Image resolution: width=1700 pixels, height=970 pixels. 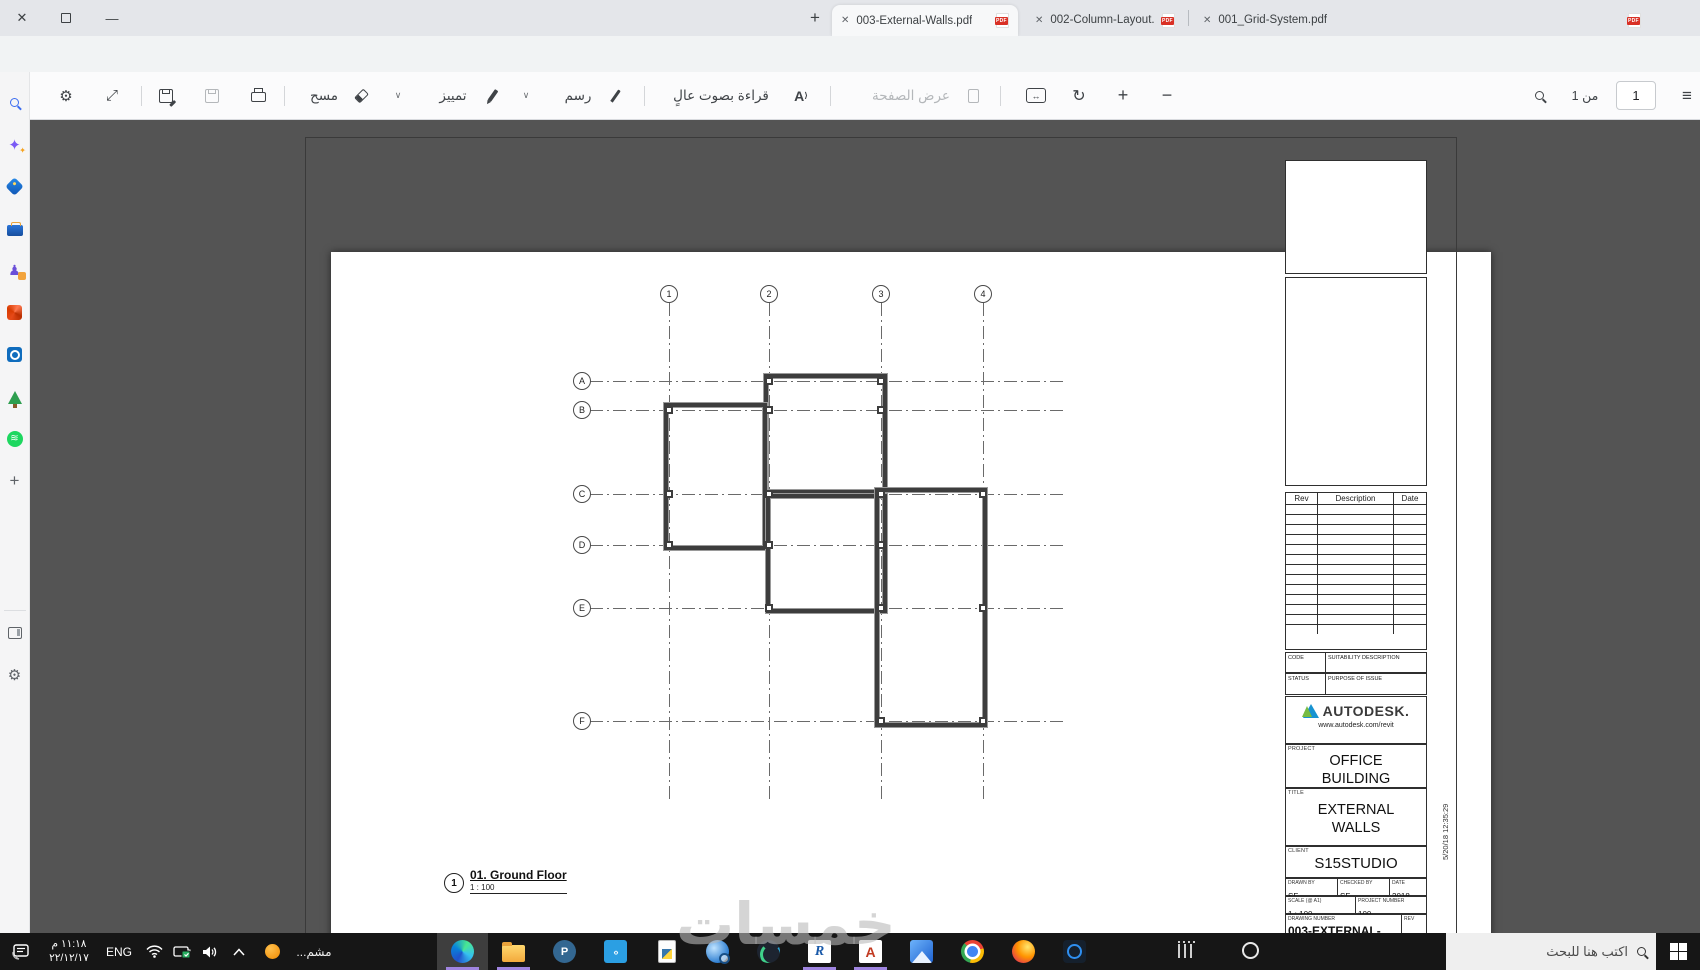 What do you see at coordinates (258, 95) in the screenshot?
I see `print-button` at bounding box center [258, 95].